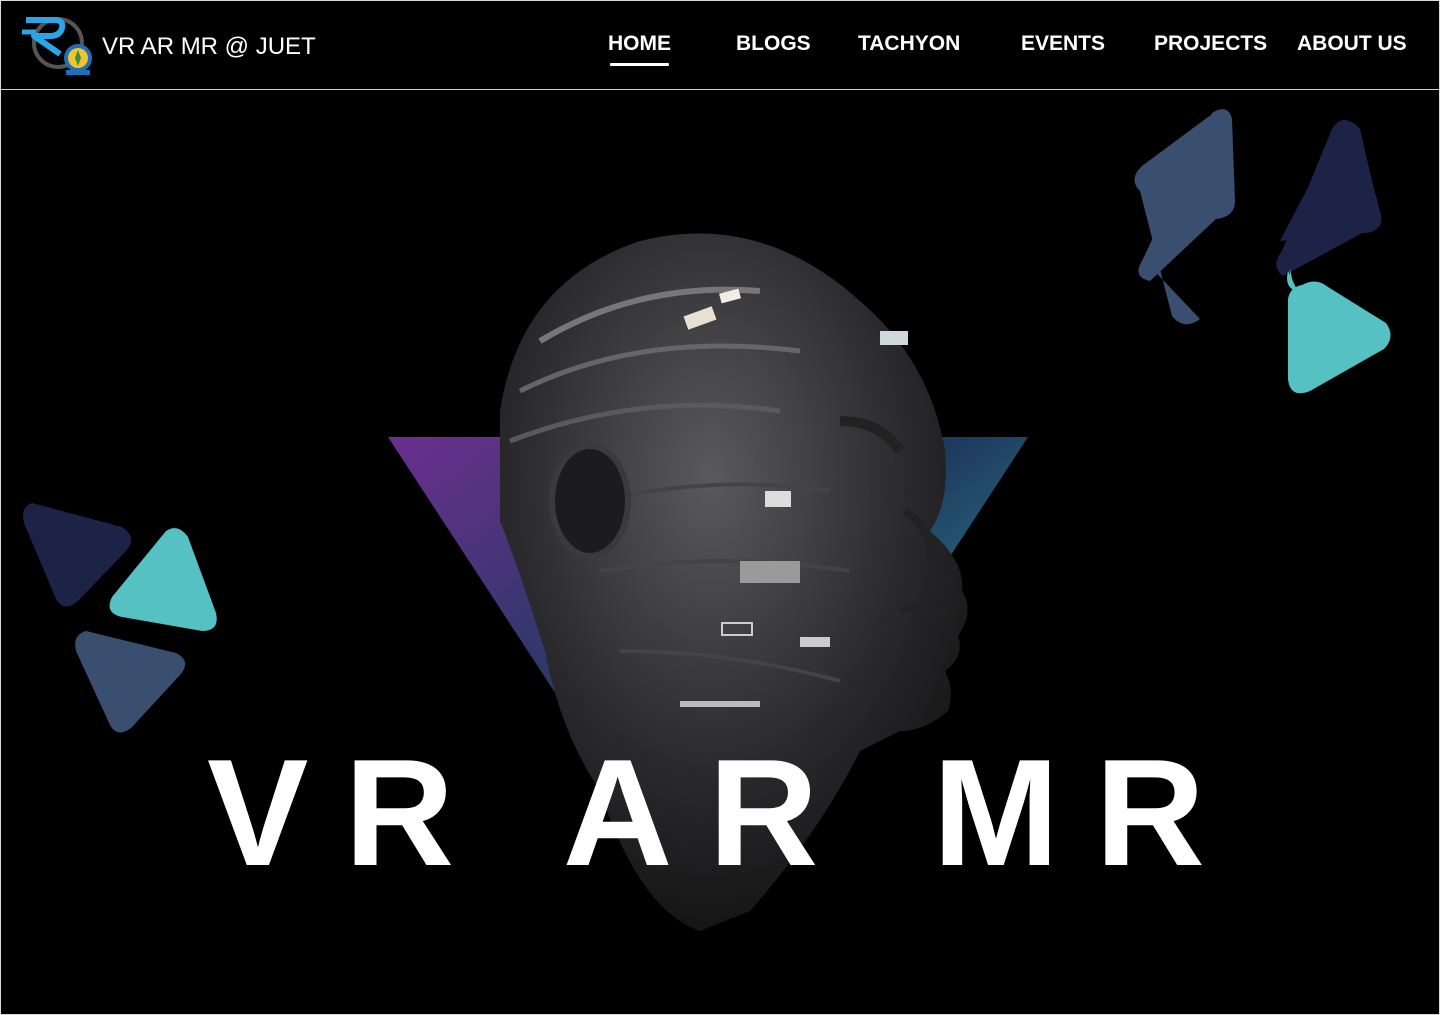  I want to click on hero-title-svg: VR AR MR, so click(724, 816).